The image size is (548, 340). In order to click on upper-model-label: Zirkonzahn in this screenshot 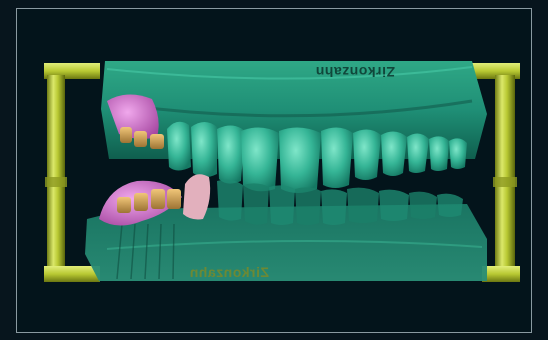, I will do `click(355, 72)`.